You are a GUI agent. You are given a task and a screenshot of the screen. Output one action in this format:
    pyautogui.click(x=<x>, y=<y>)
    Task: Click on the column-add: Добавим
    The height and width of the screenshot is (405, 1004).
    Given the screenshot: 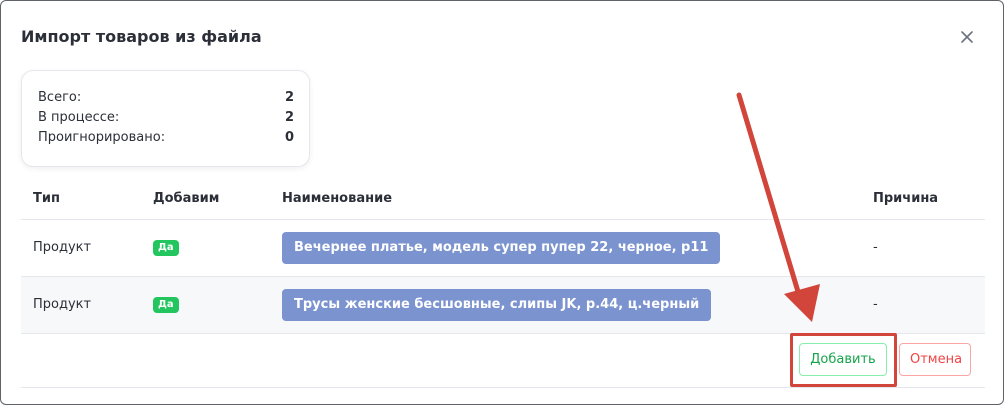 What is the action you would take?
    pyautogui.click(x=186, y=198)
    